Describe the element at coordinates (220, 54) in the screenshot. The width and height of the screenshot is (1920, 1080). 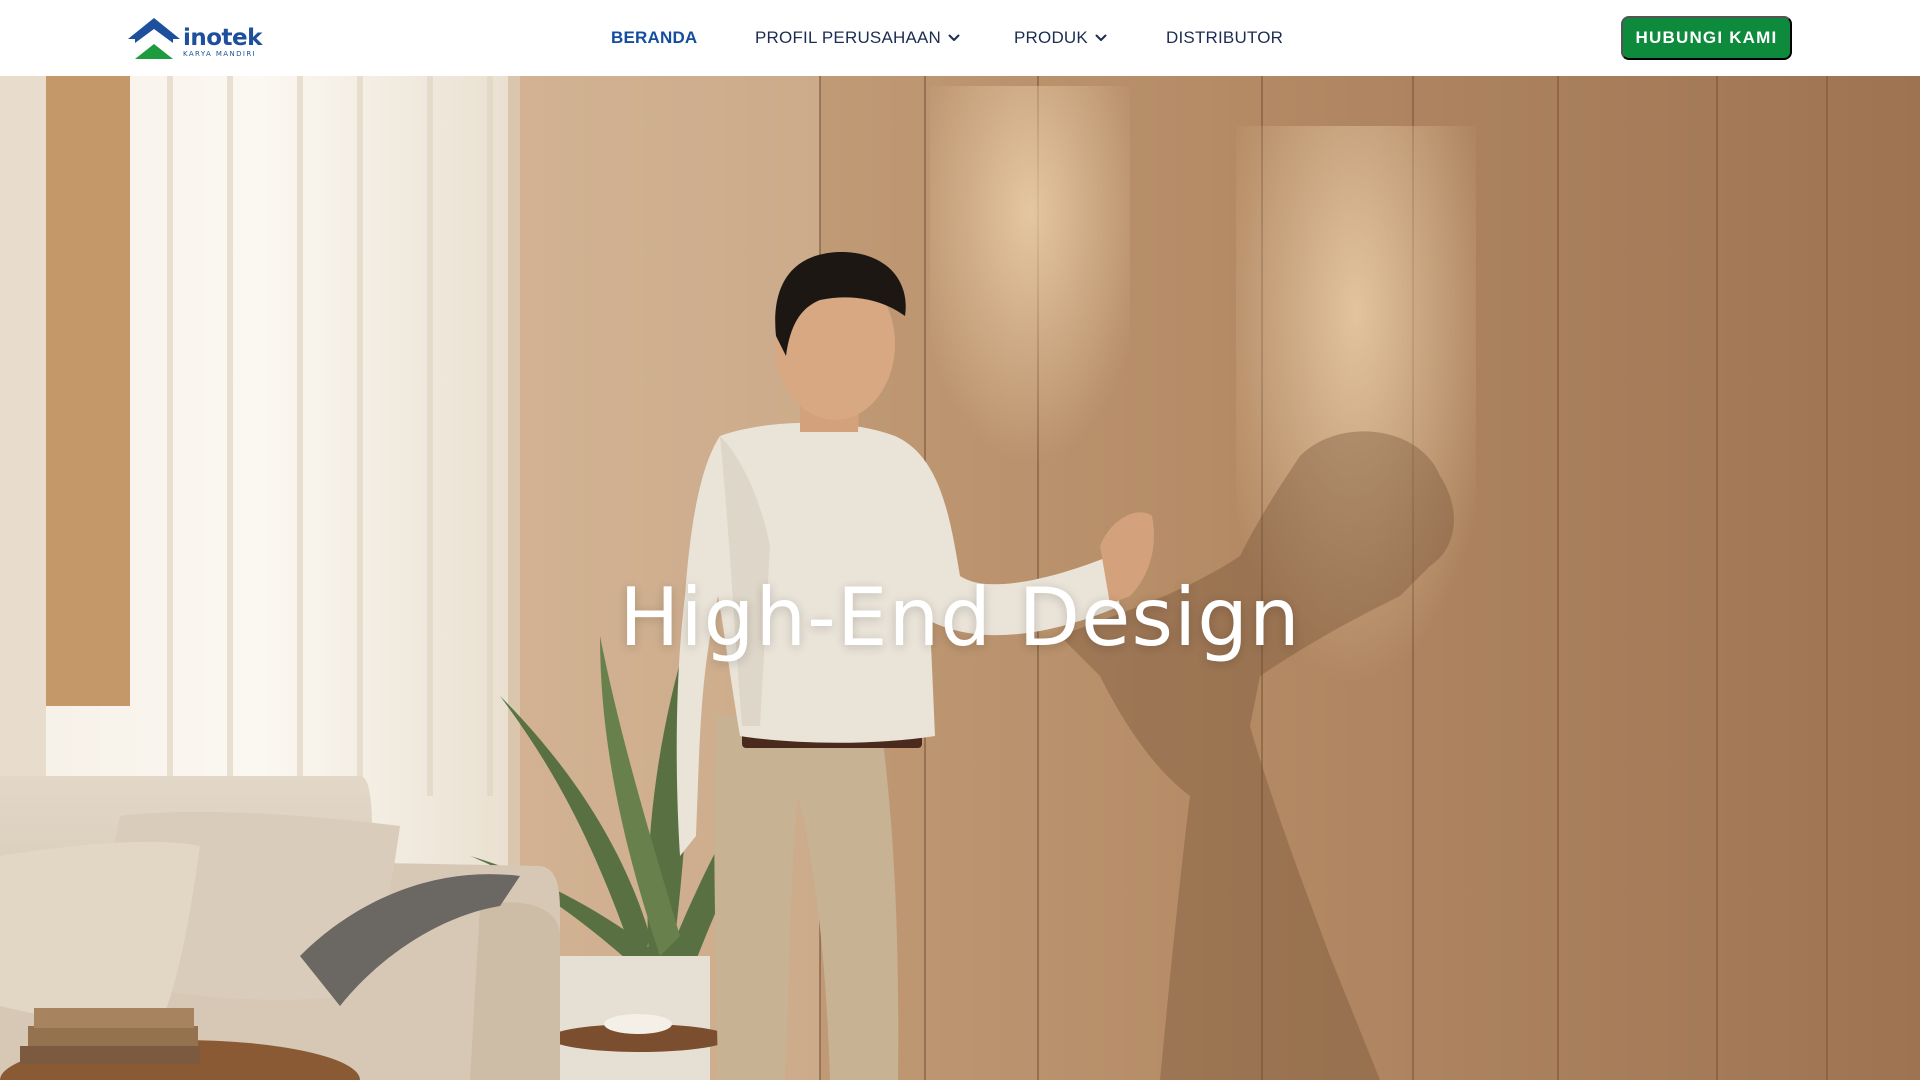
I see `brand-tagline: KARYA MANDIRI` at that location.